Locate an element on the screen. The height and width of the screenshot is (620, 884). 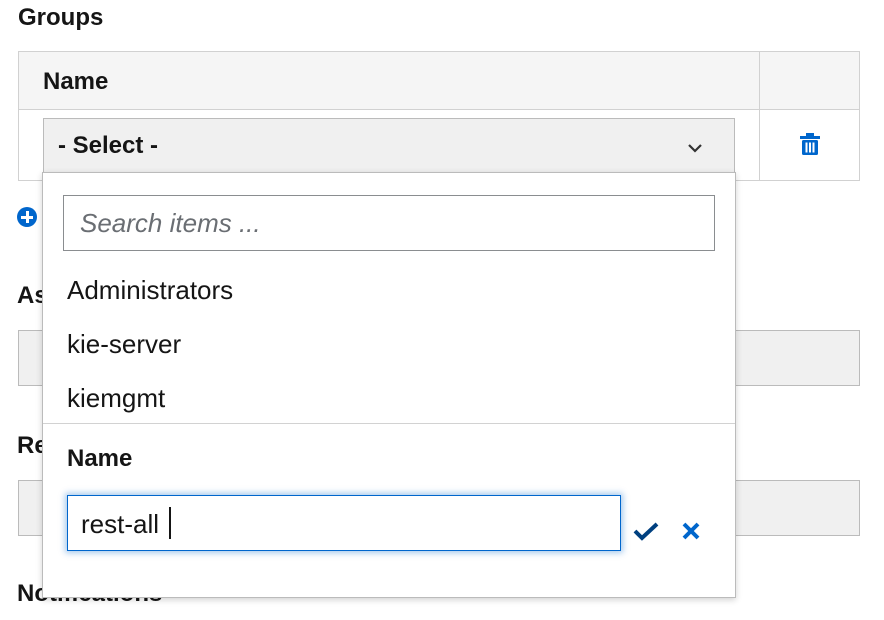
name-column-header: Name is located at coordinates (76, 81).